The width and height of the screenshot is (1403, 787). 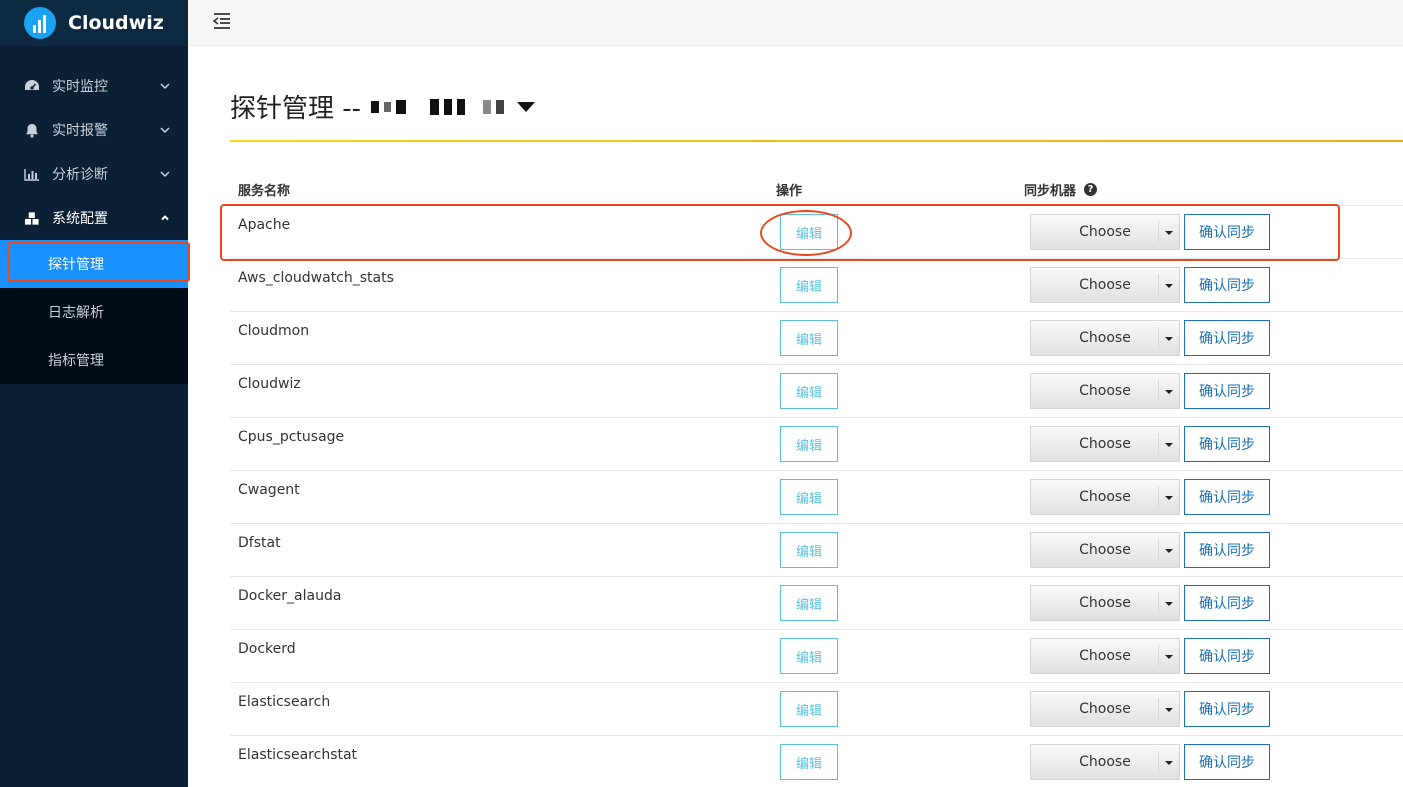 I want to click on sidebar-item-probe-management: 探针管理, so click(x=95, y=264).